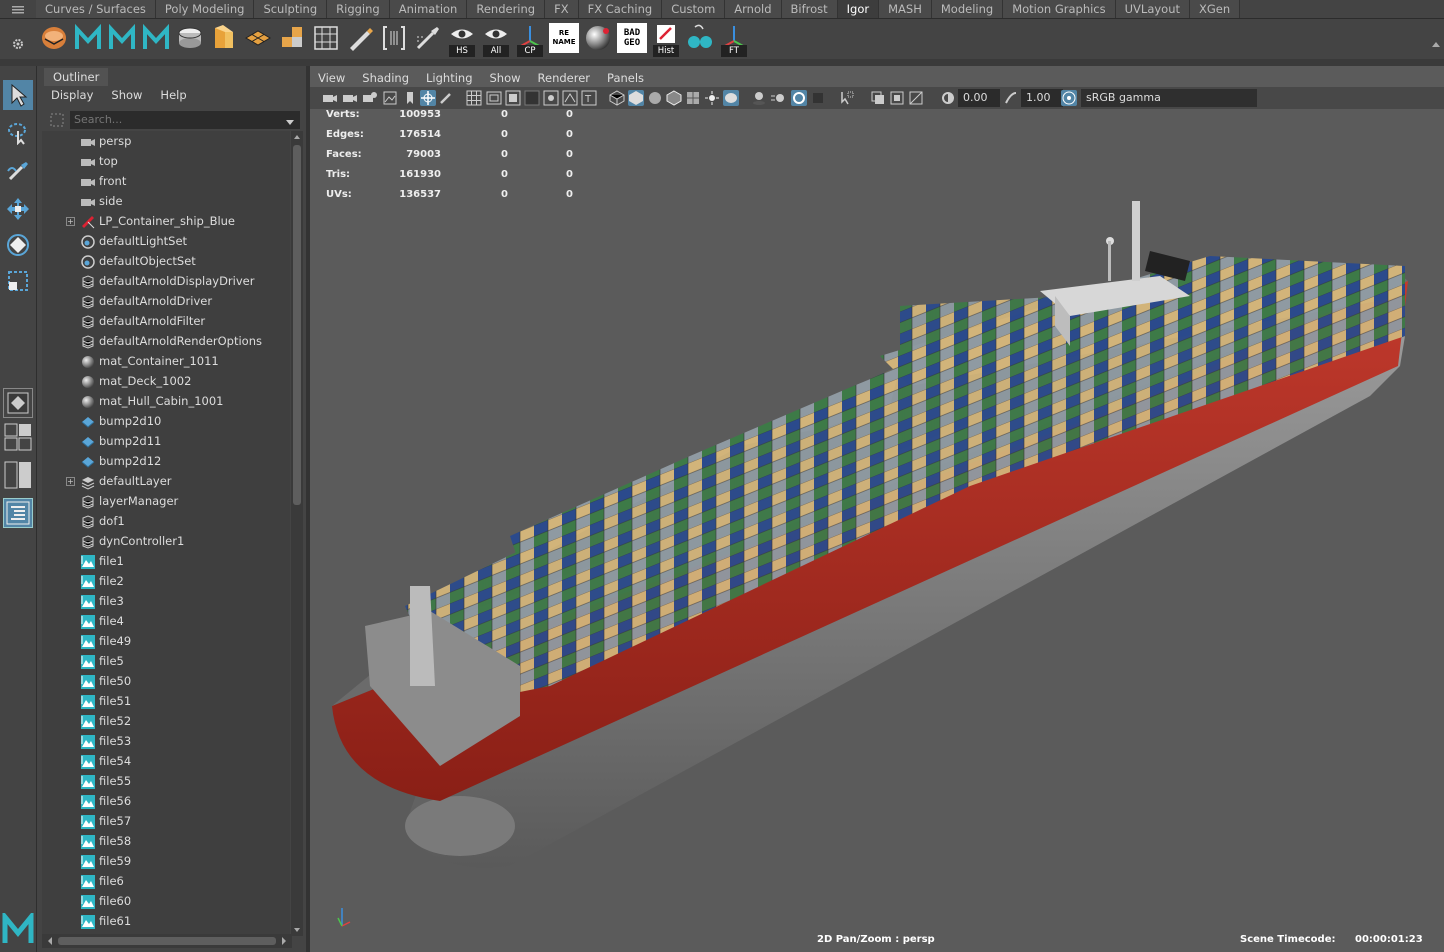 Image resolution: width=1444 pixels, height=952 pixels. What do you see at coordinates (166, 542) in the screenshot?
I see `outliner-row-dyncontroller1: dynController1` at bounding box center [166, 542].